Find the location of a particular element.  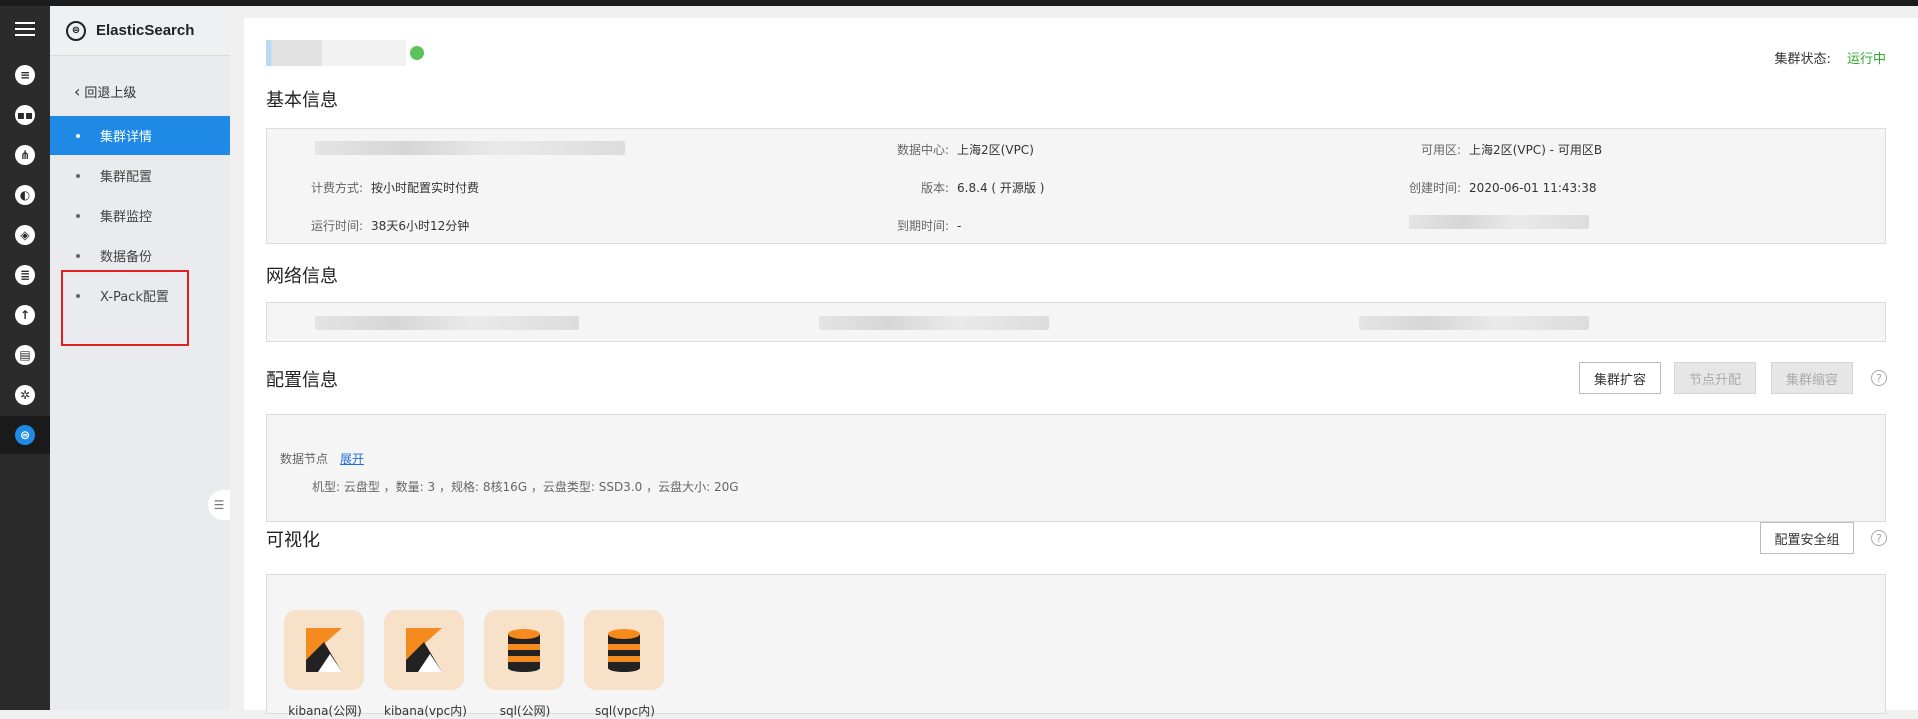

version-label: 版本: is located at coordinates (935, 188).